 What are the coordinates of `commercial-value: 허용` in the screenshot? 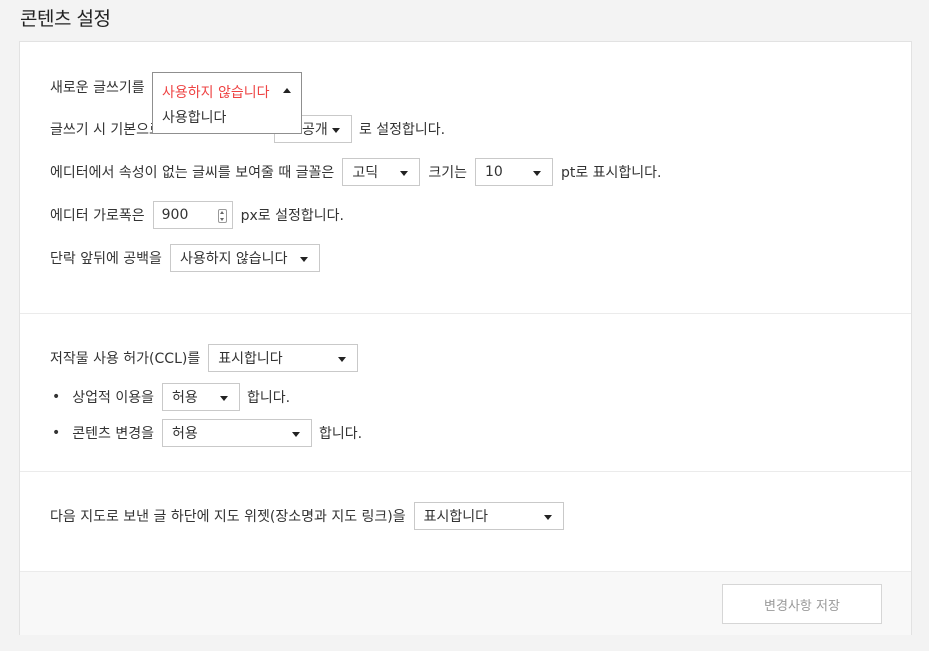 It's located at (185, 398).